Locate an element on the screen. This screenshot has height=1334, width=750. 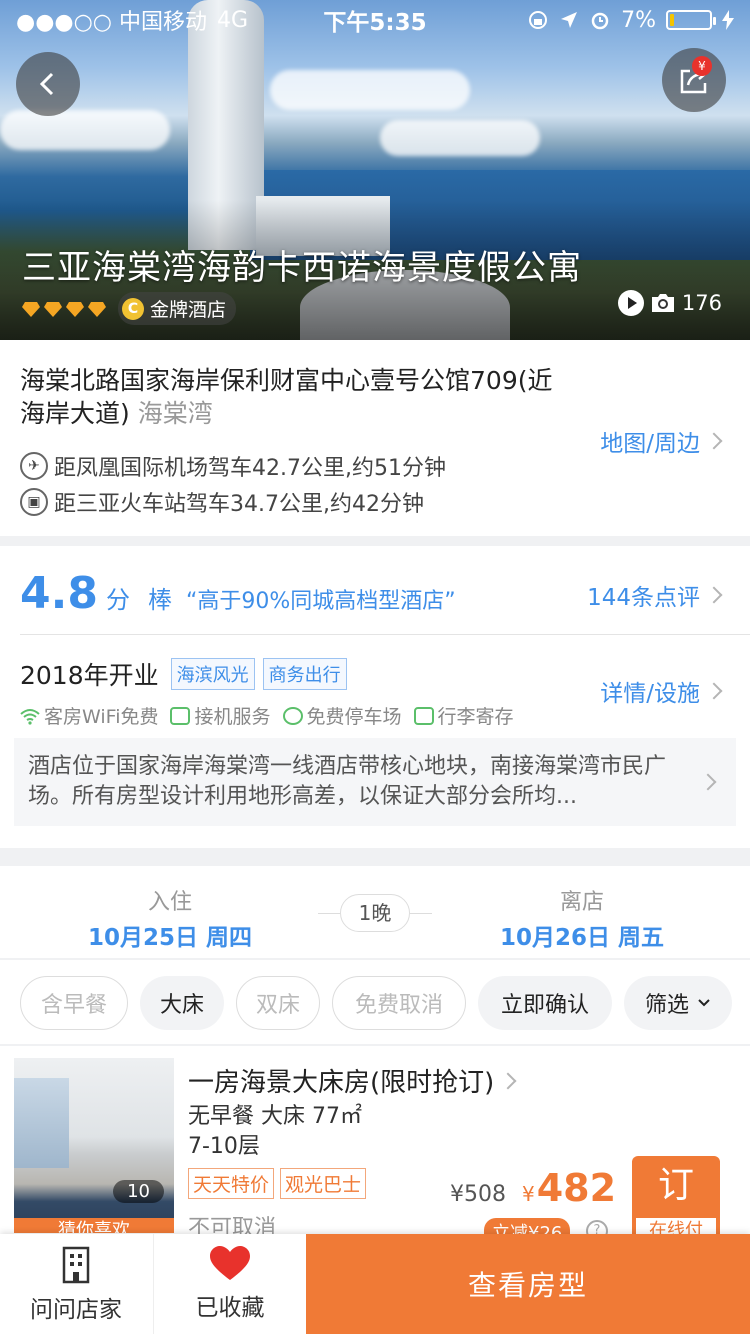
favorite-label: 已收藏 is located at coordinates (230, 1308).